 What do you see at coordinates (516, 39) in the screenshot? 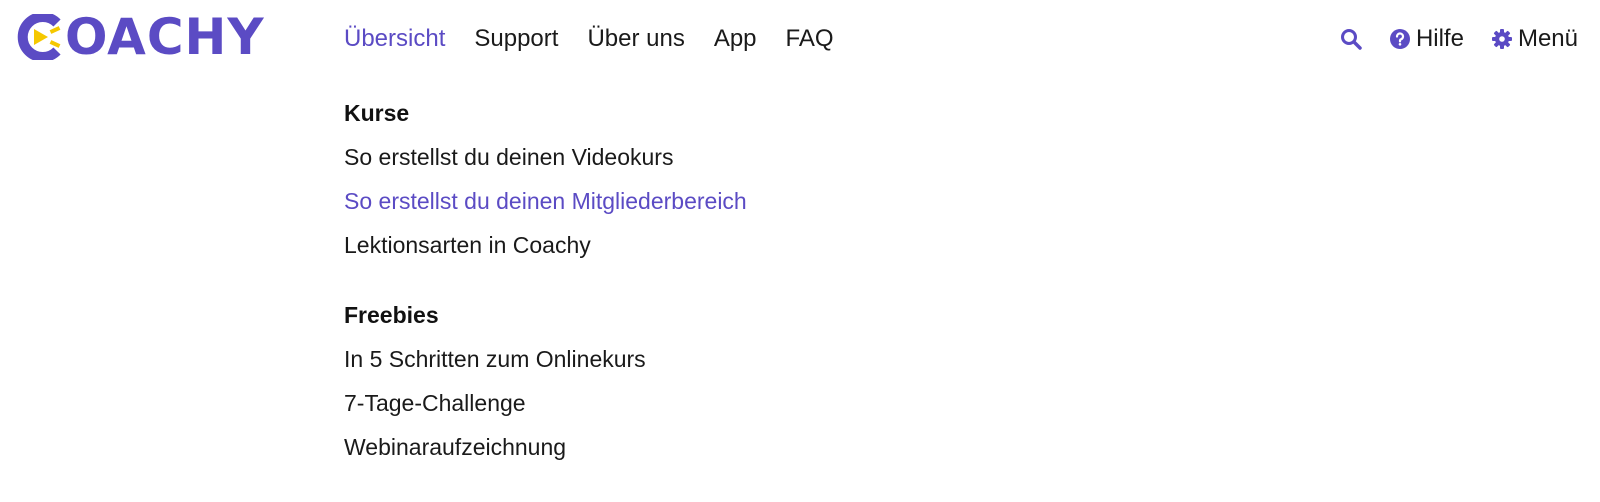
I see `nav-item-support: Support` at bounding box center [516, 39].